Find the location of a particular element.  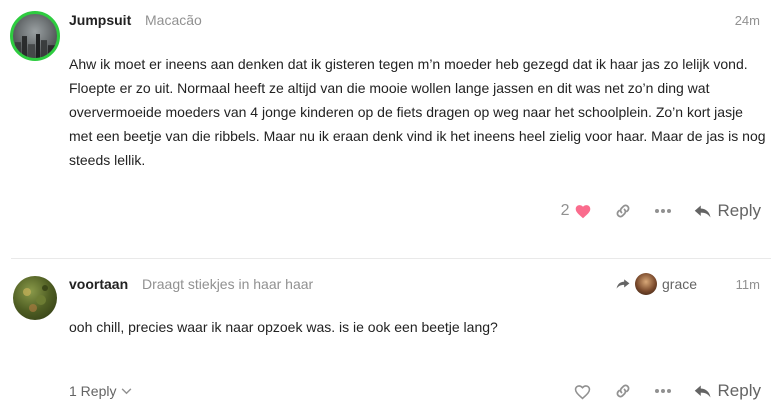

reply-to-username: grace is located at coordinates (680, 284).